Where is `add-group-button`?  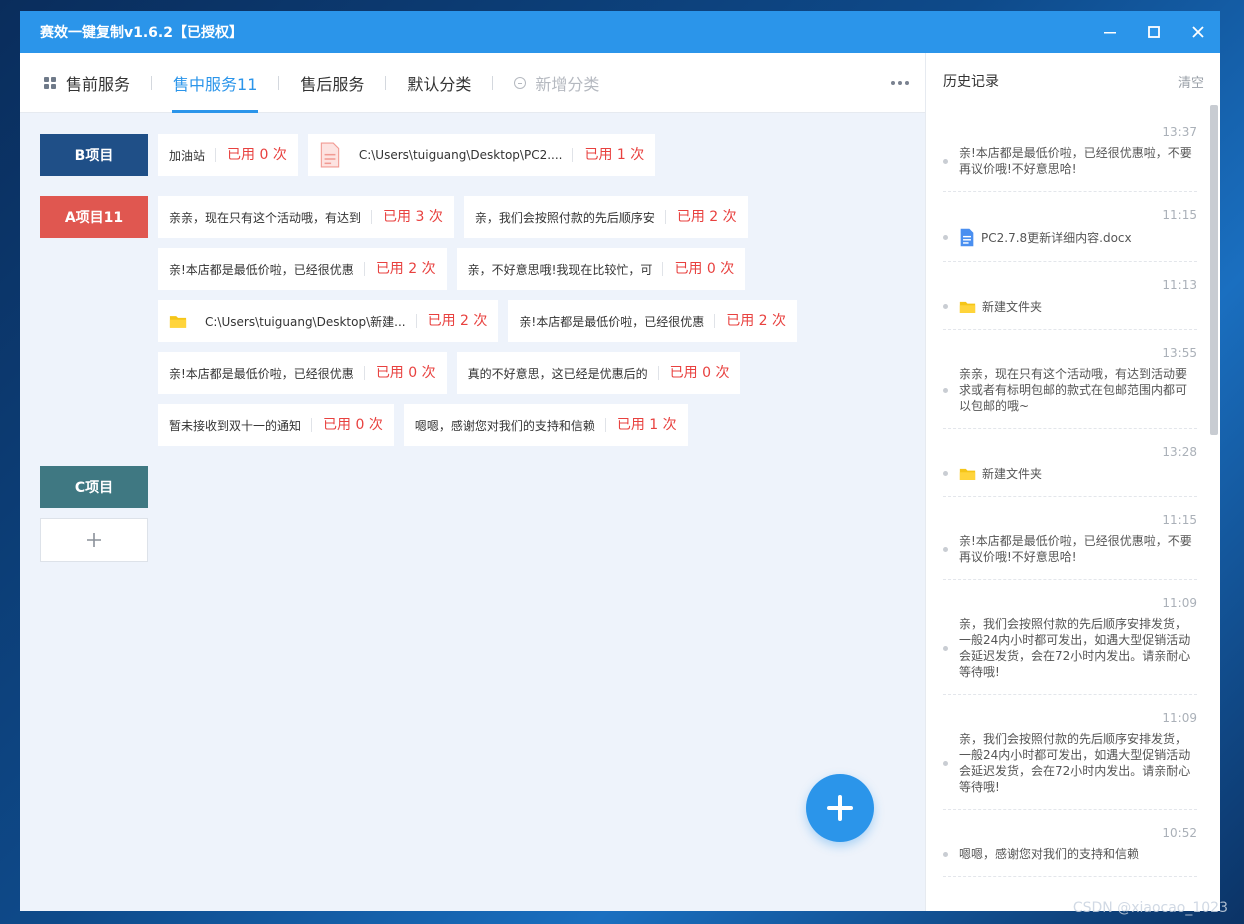
add-group-button is located at coordinates (94, 540).